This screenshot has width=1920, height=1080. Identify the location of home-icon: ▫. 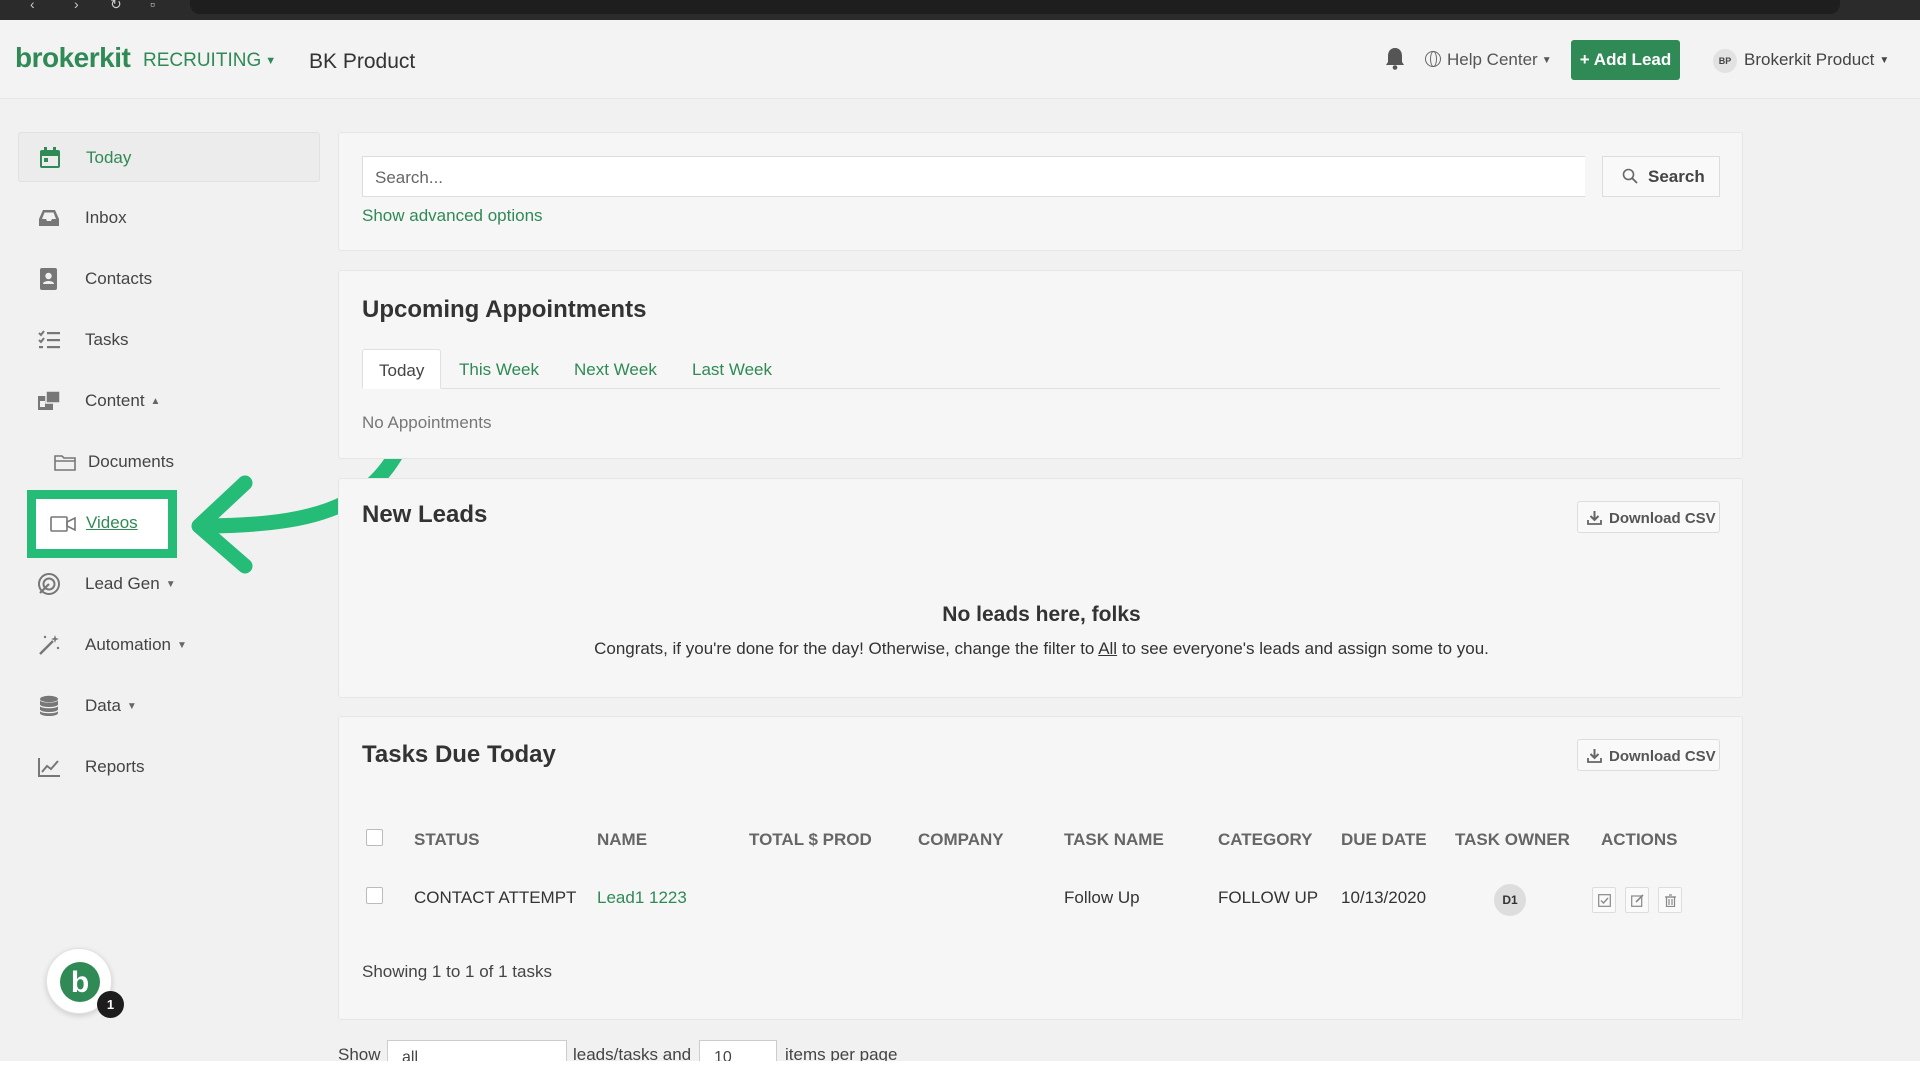
(152, 7).